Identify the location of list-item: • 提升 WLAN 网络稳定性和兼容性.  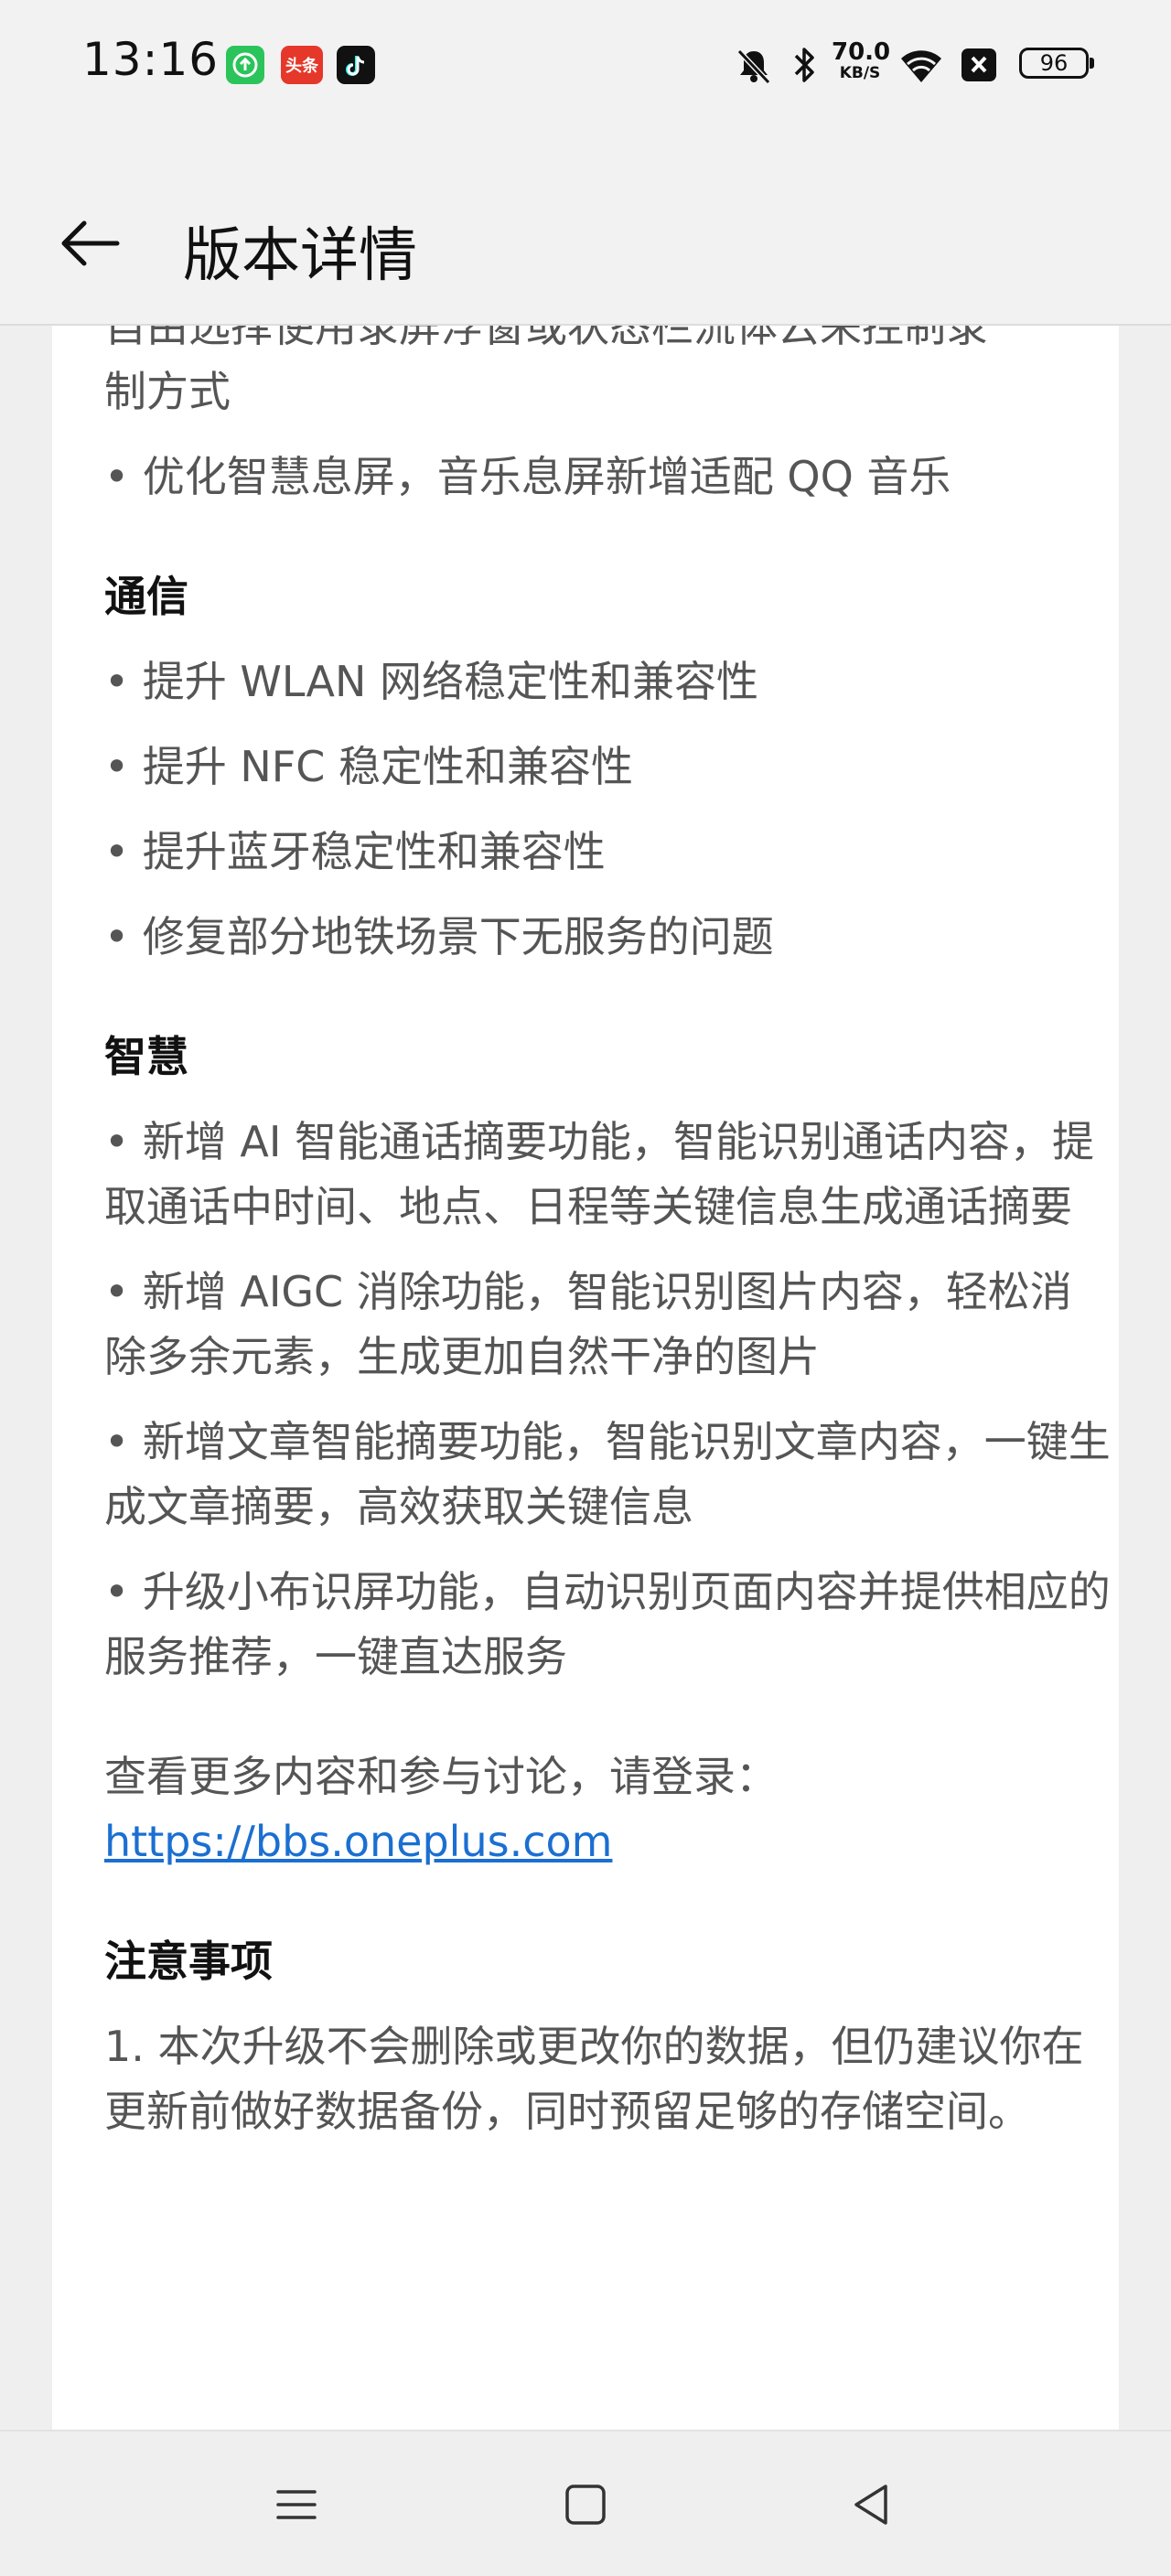
(431, 681).